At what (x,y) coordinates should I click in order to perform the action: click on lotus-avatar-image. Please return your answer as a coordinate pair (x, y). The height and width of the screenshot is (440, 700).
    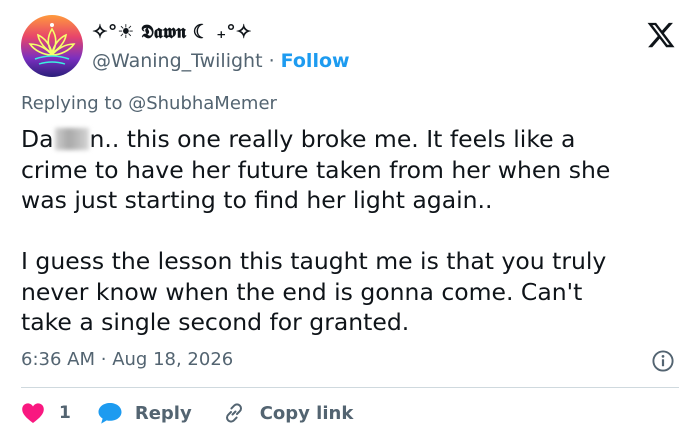
    Looking at the image, I should click on (52, 46).